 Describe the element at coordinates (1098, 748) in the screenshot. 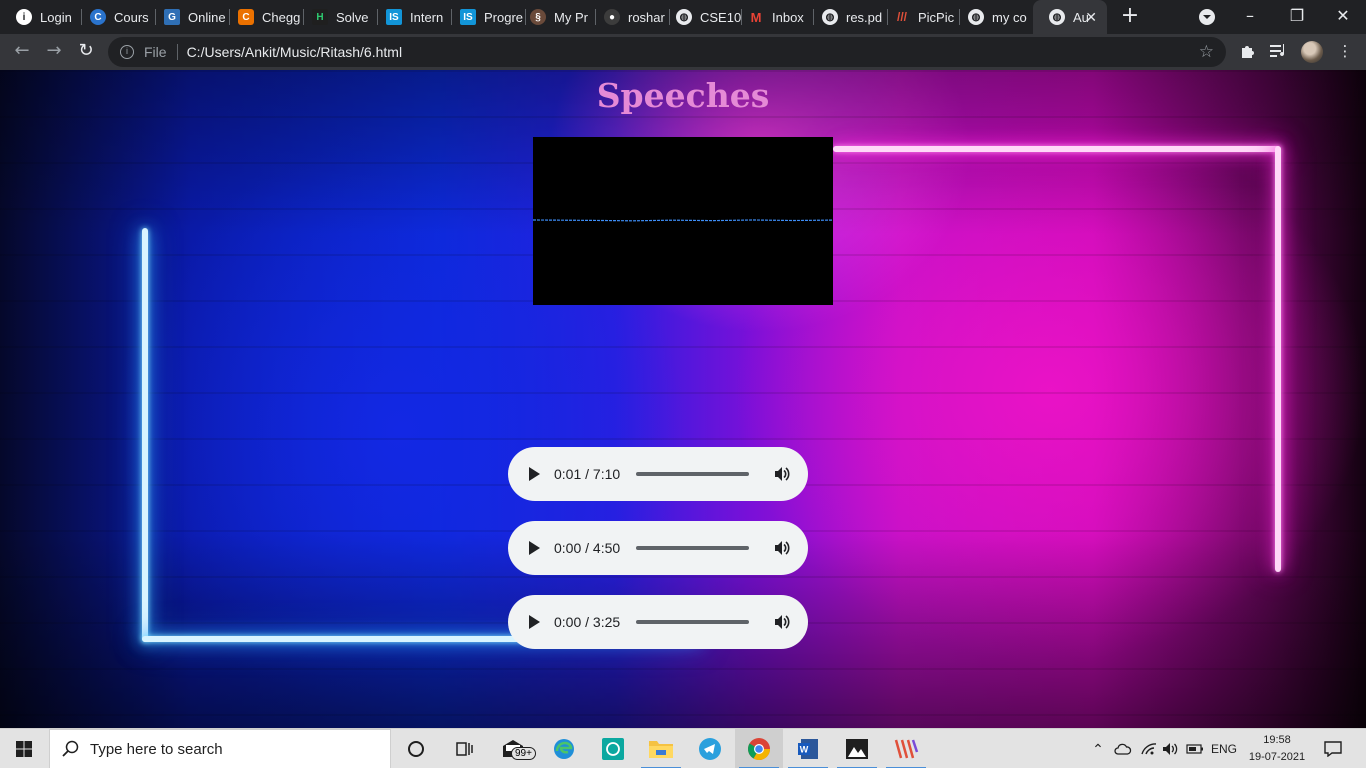

I see `show-hidden-icons-chevron: ⌃` at that location.